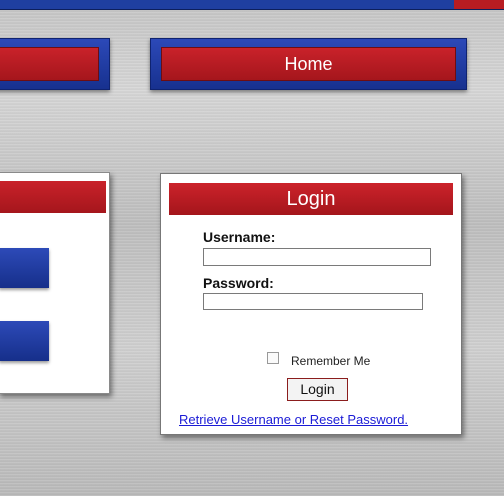 This screenshot has height=496, width=504. I want to click on password-label: Password:, so click(238, 283).